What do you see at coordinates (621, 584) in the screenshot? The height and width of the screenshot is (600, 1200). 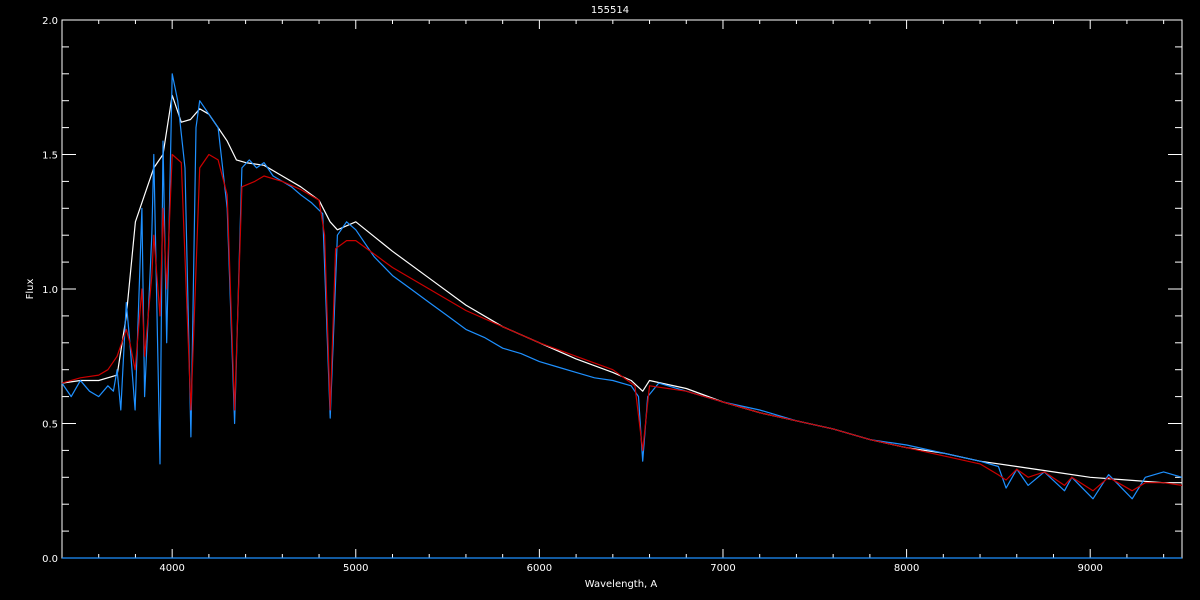 I see `x-axis-label: Wavelength, A` at bounding box center [621, 584].